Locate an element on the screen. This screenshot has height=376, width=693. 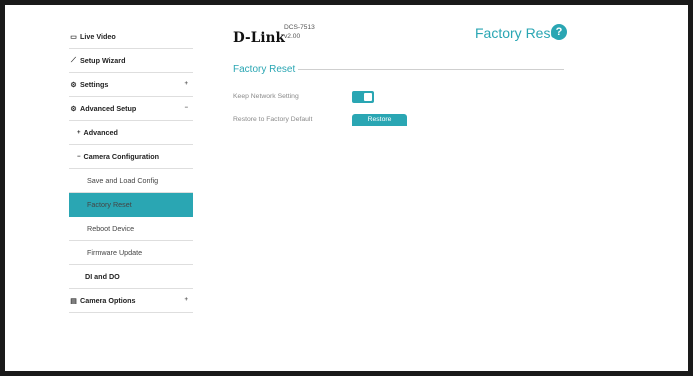
firmware-version: v2.00 is located at coordinates (292, 36).